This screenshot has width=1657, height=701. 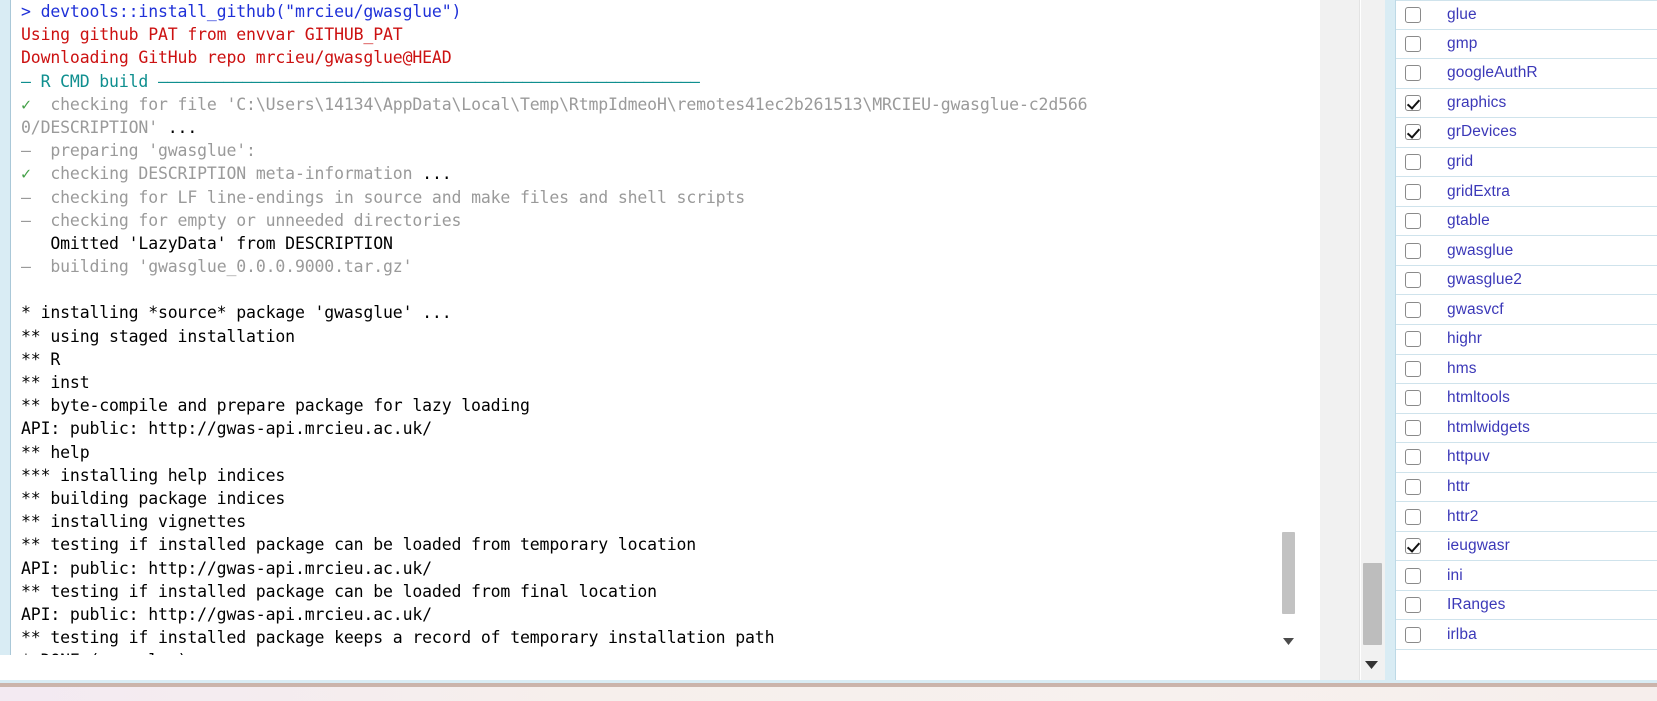 What do you see at coordinates (1526, 517) in the screenshot?
I see `package-row: httr2` at bounding box center [1526, 517].